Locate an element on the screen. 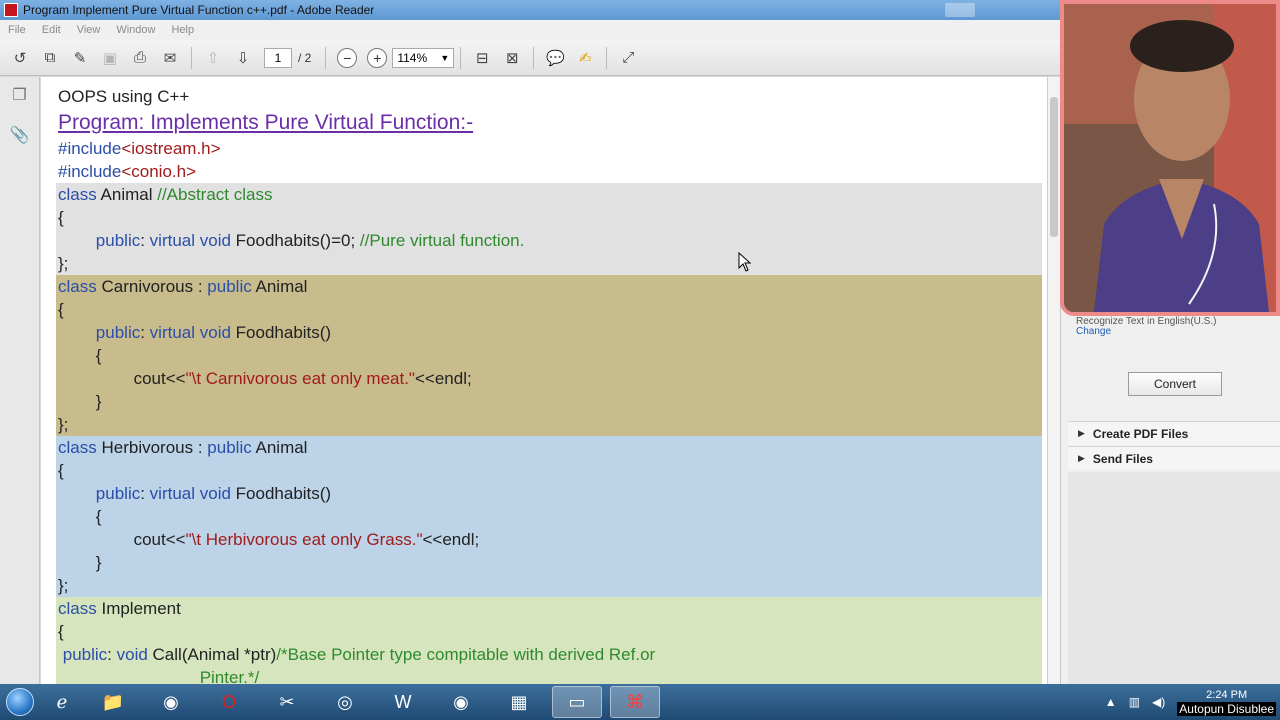 The width and height of the screenshot is (1280, 720). zoom-out-icon: − is located at coordinates (347, 57).